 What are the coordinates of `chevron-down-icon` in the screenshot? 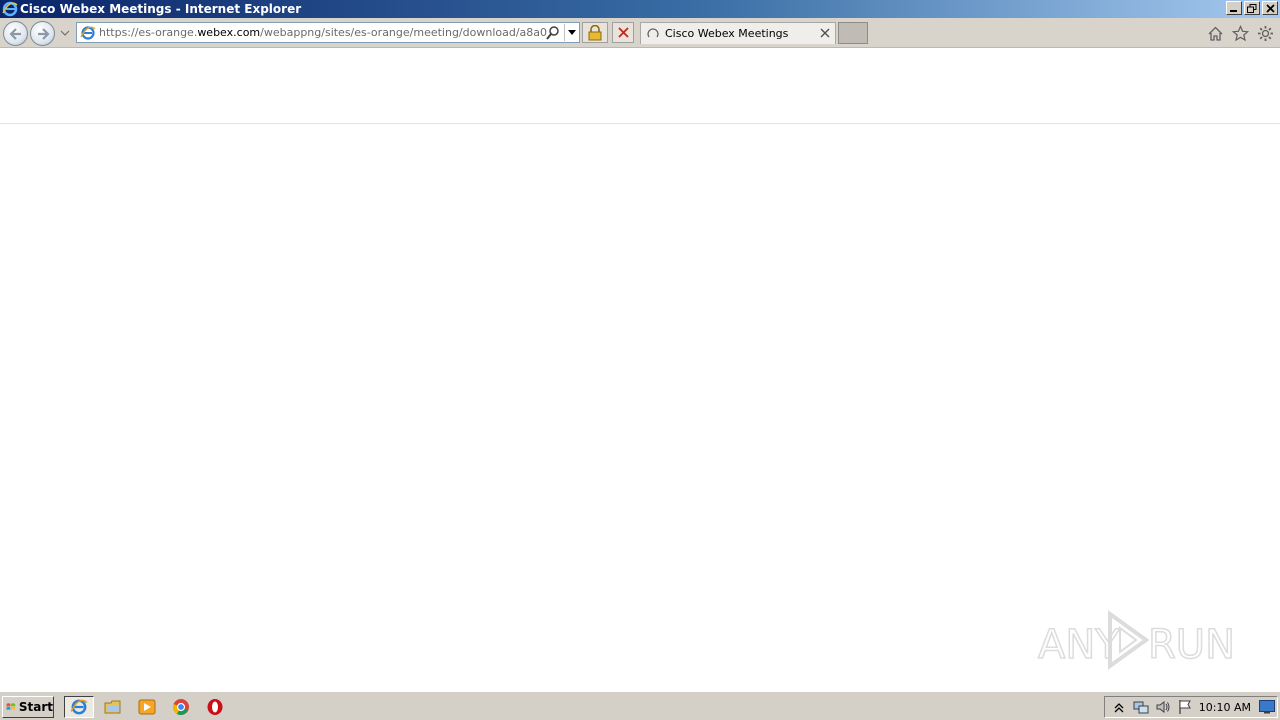 It's located at (571, 32).